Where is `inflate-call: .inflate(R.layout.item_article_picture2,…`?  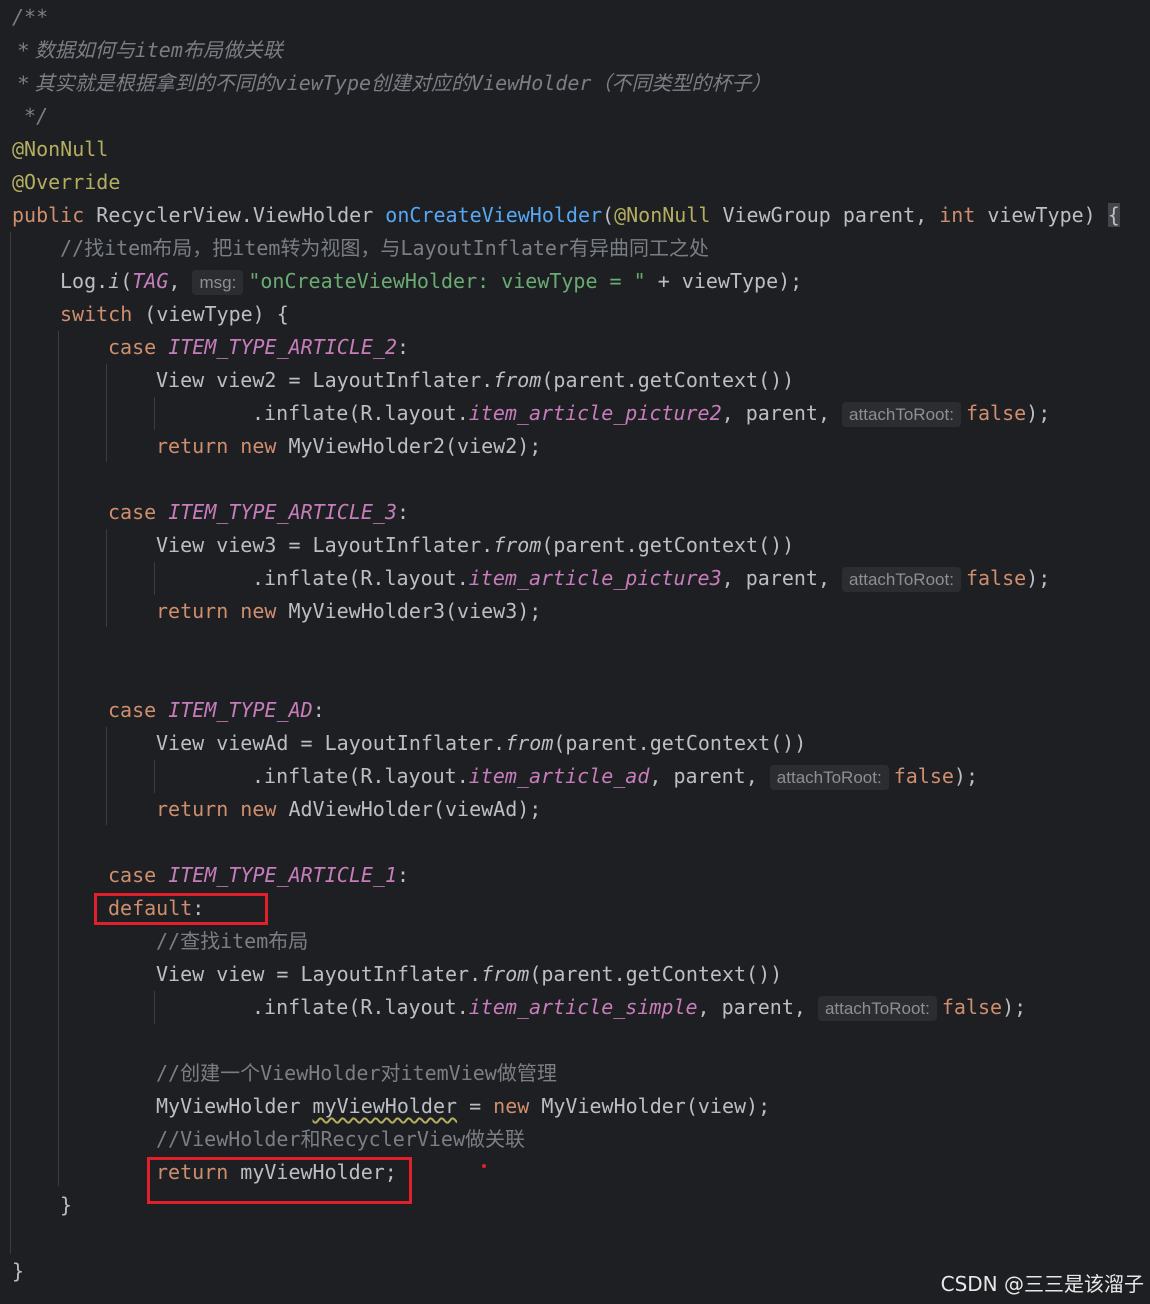
inflate-call: .inflate(R.layout.item_article_picture2,… is located at coordinates (651, 413).